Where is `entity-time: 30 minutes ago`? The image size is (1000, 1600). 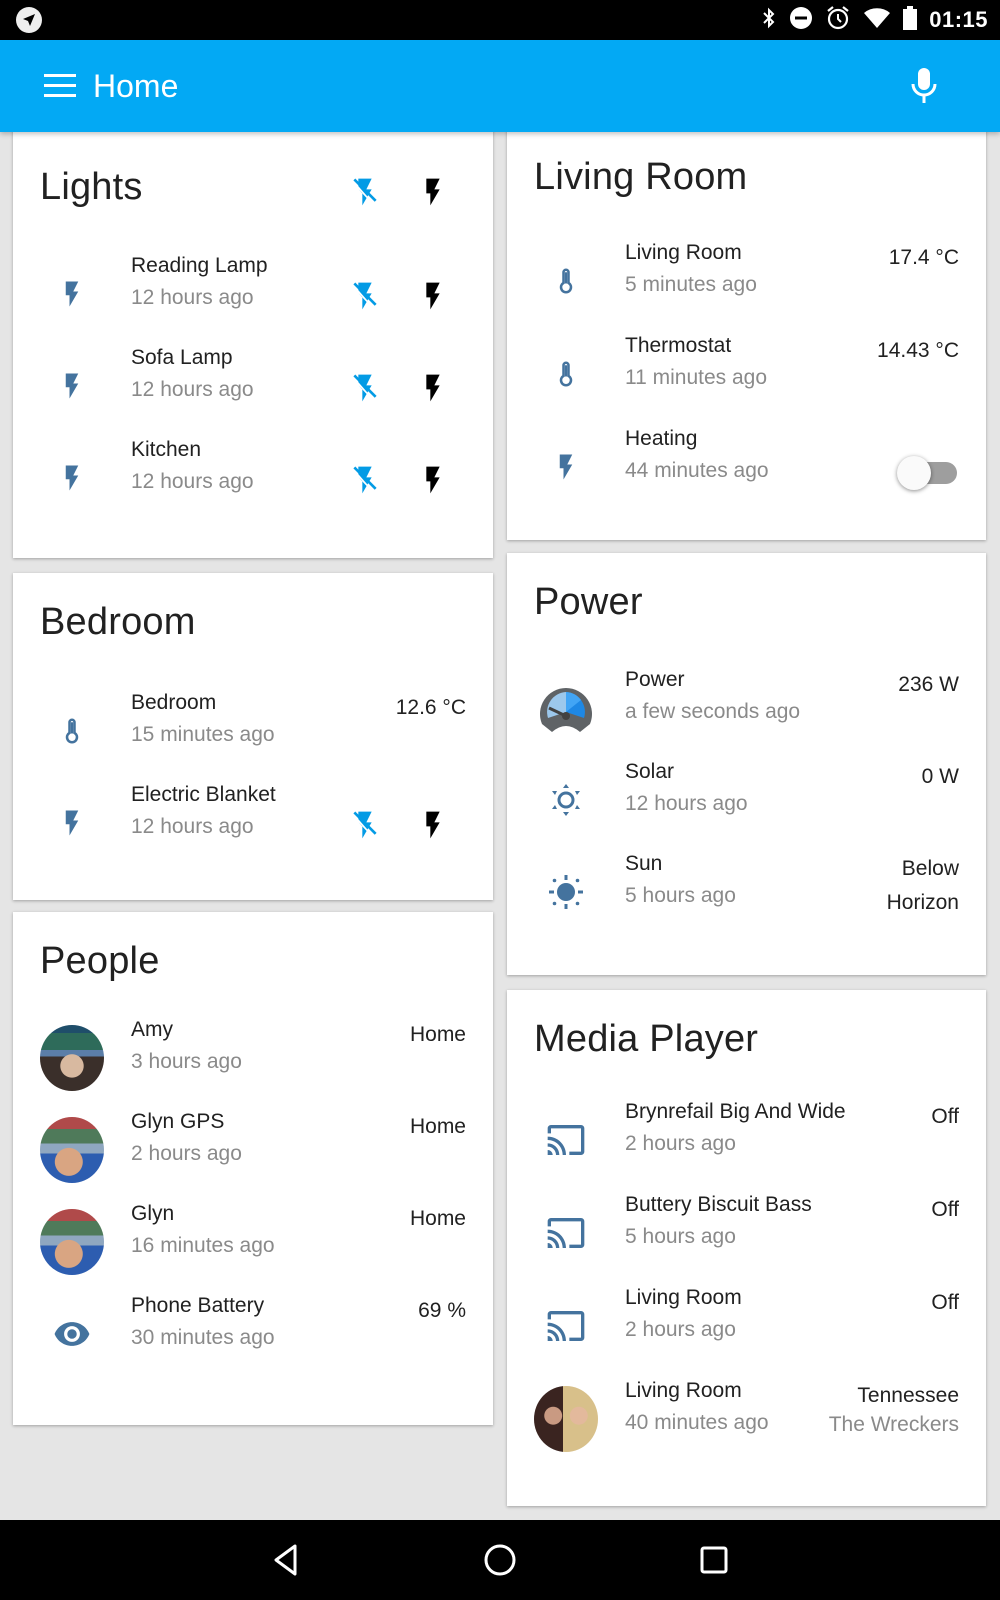
entity-time: 30 minutes ago is located at coordinates (203, 1337).